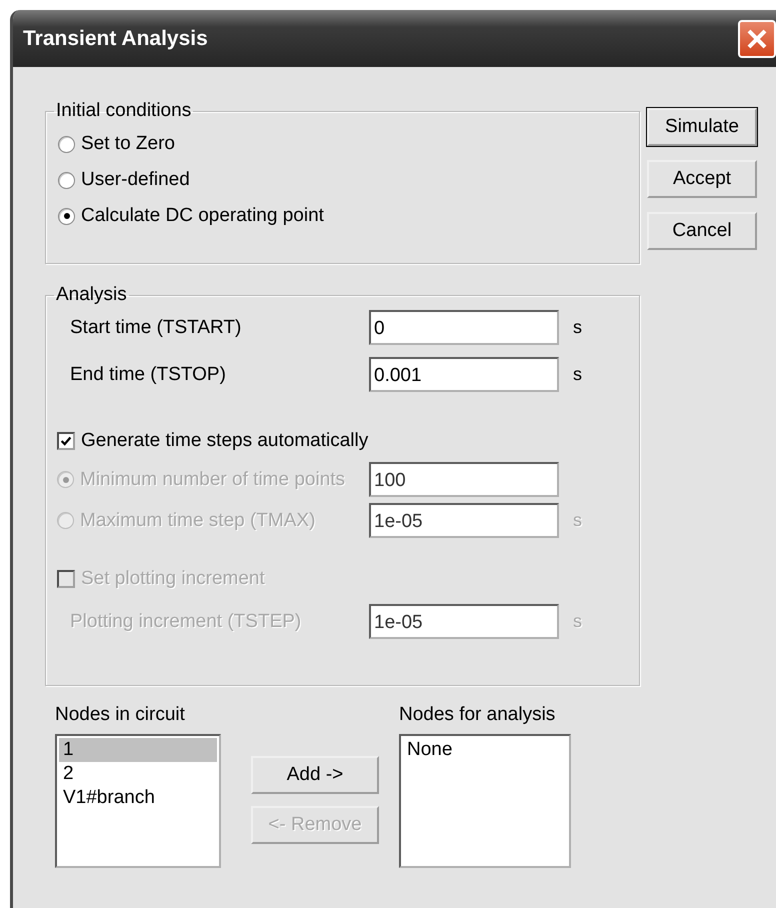 This screenshot has height=908, width=776. I want to click on close-icon, so click(757, 39).